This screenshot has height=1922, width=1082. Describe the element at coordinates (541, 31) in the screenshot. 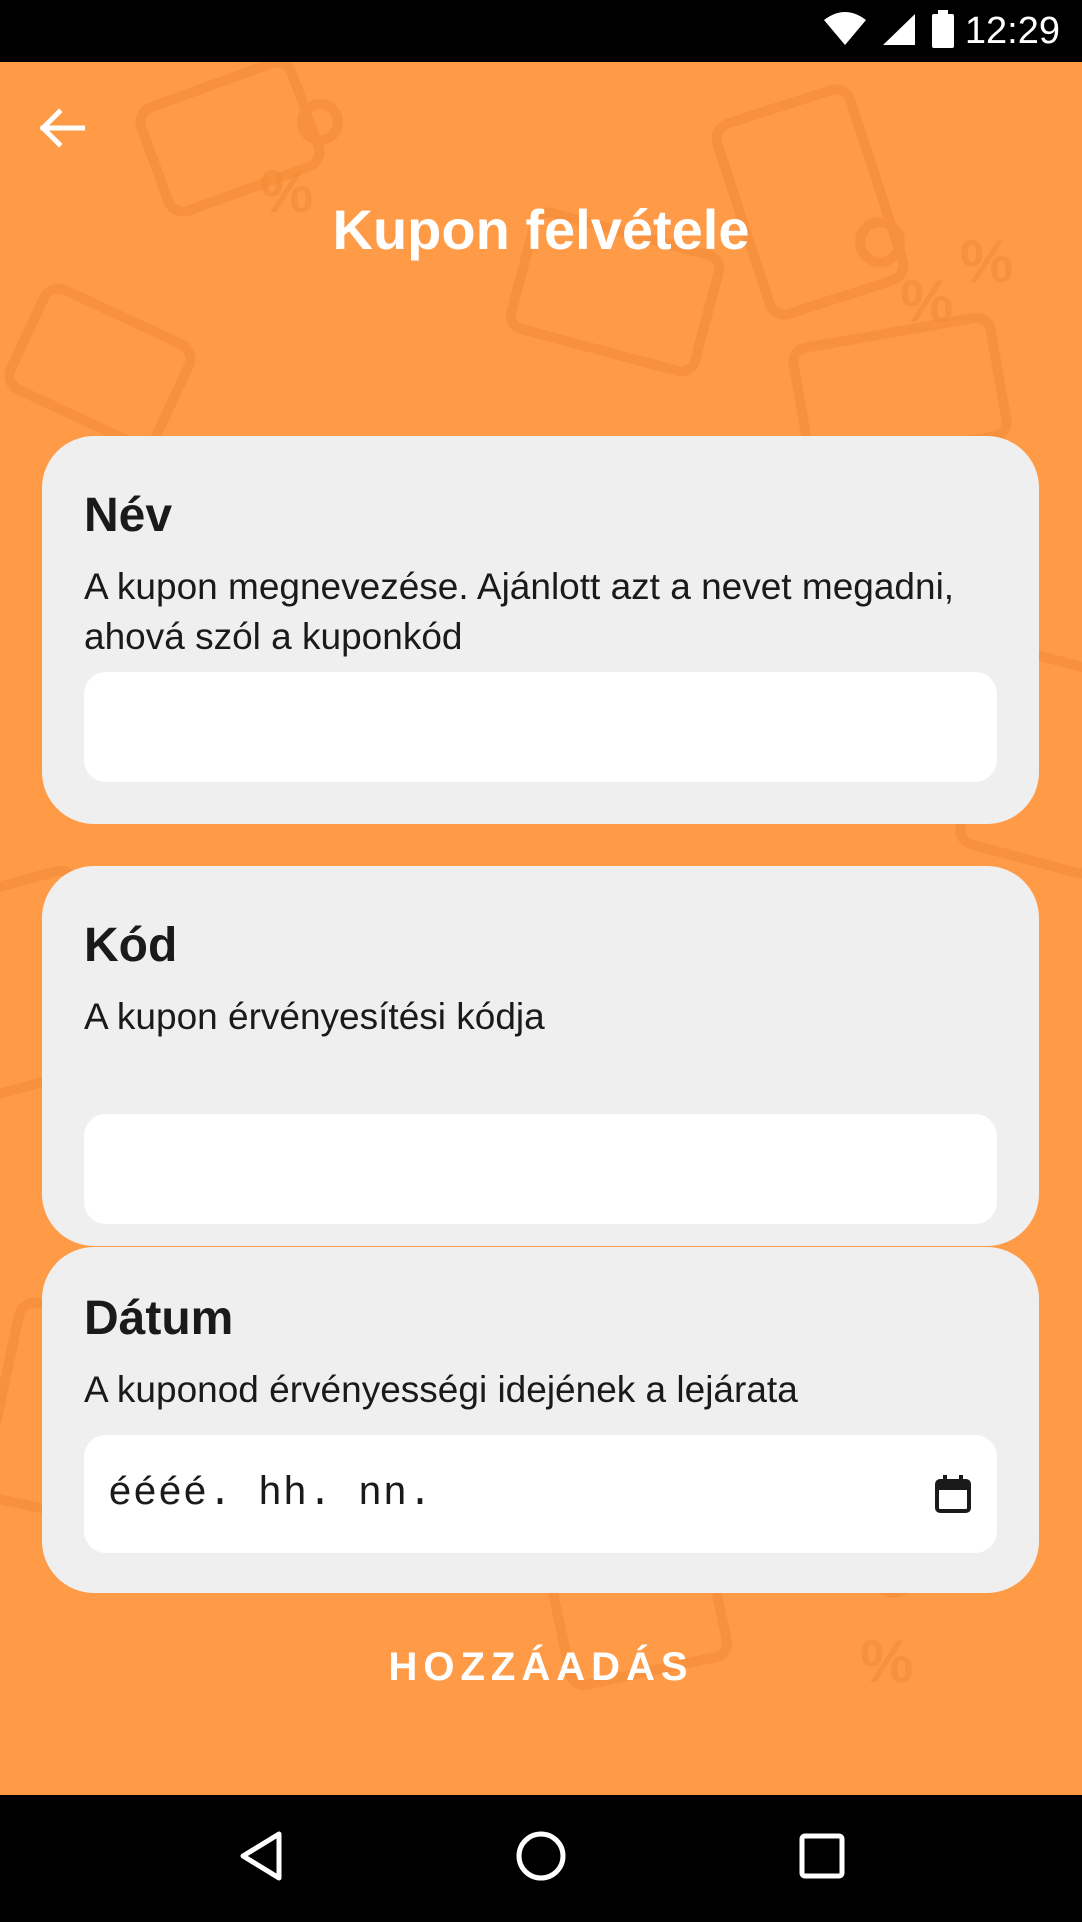

I see `status-bar: 12:29` at that location.